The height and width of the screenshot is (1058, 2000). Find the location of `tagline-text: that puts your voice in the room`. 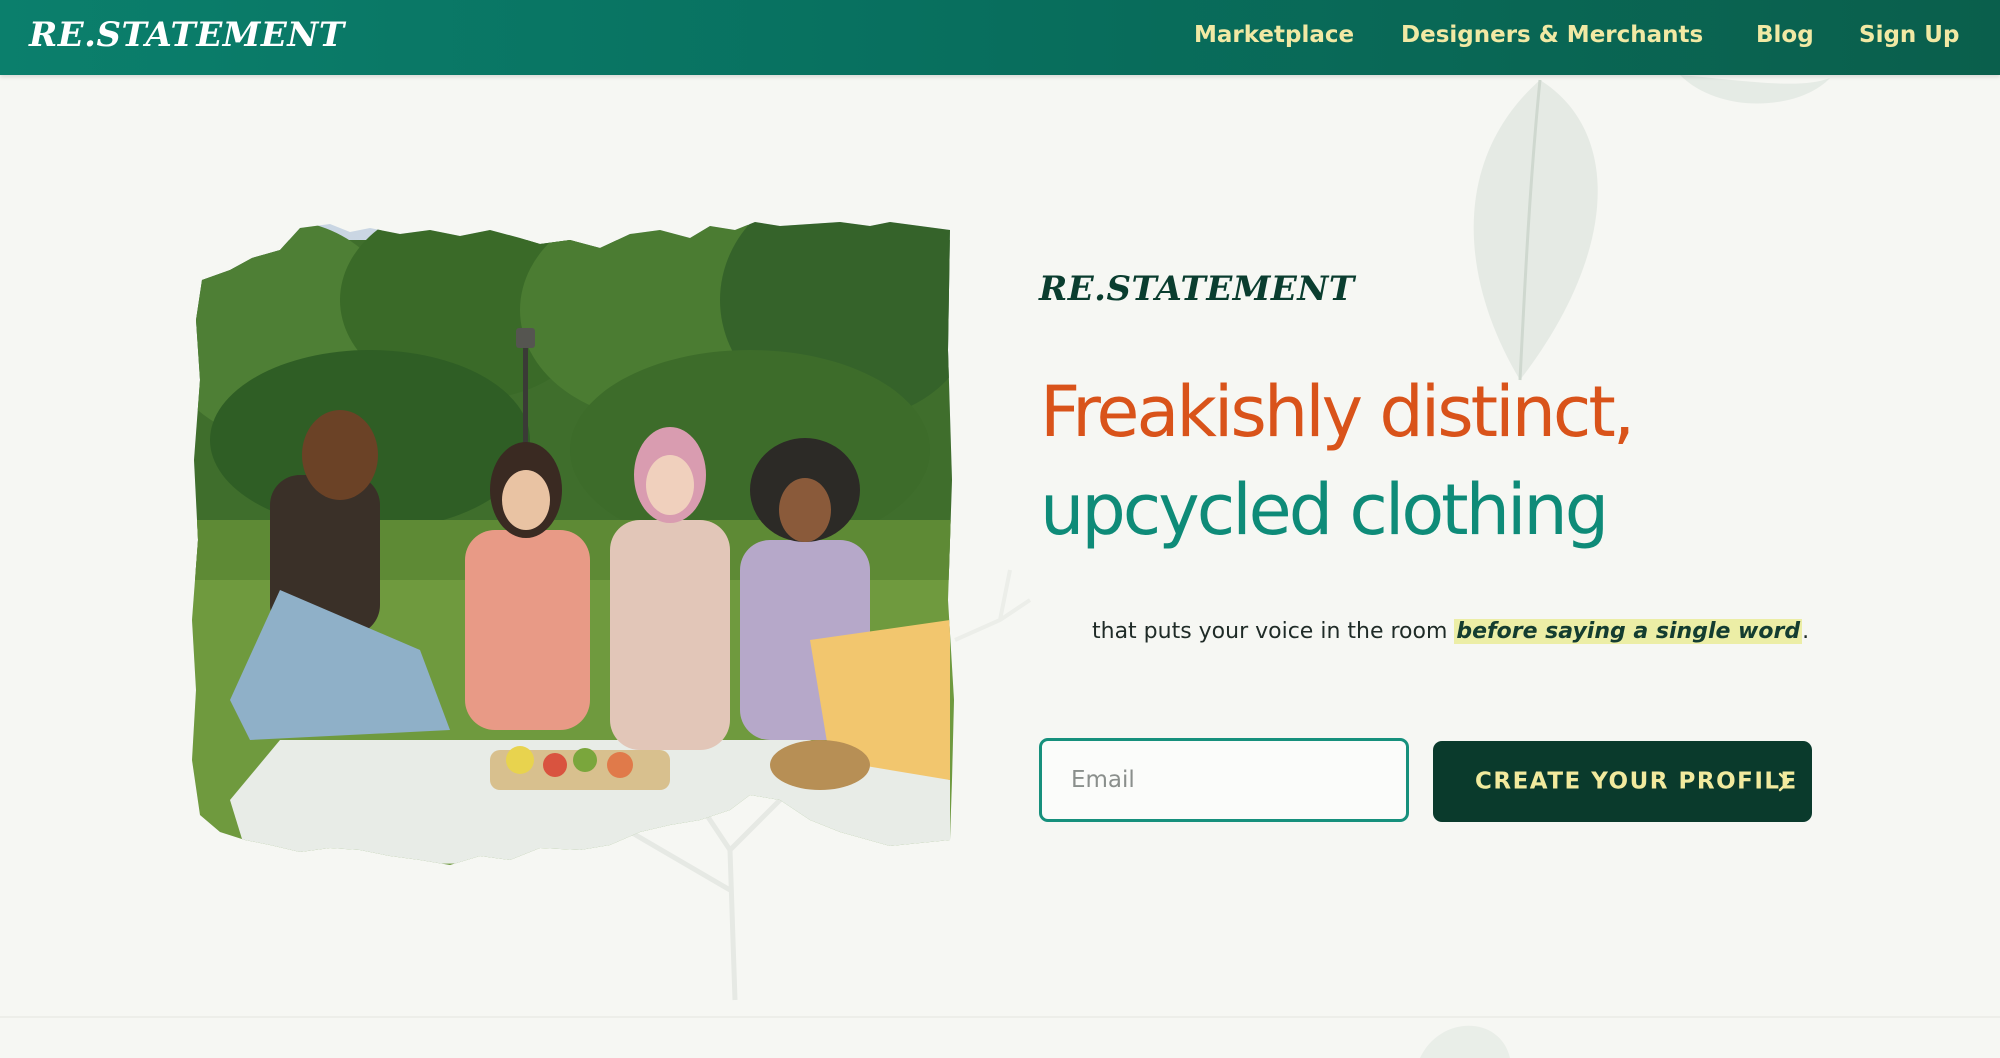

tagline-text: that puts your voice in the room is located at coordinates (1273, 631).